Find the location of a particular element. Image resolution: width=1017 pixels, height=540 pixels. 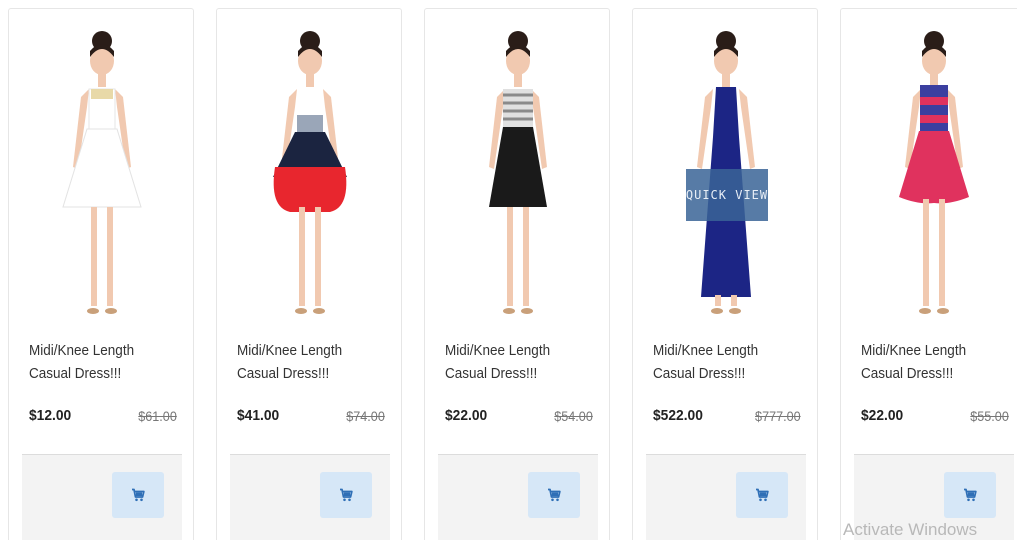

price-row: $12.00 $61.00 is located at coordinates (103, 418).